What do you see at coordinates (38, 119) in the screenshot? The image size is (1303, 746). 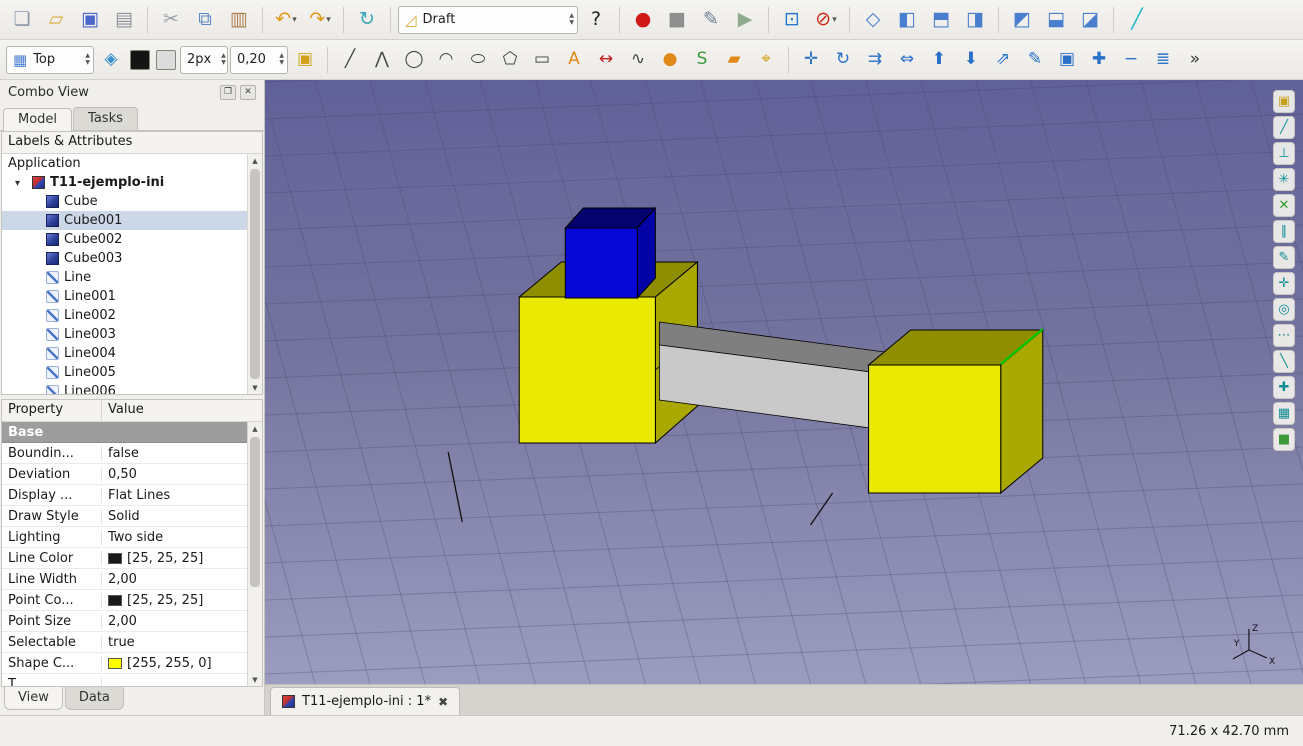 I see `tab: Model` at bounding box center [38, 119].